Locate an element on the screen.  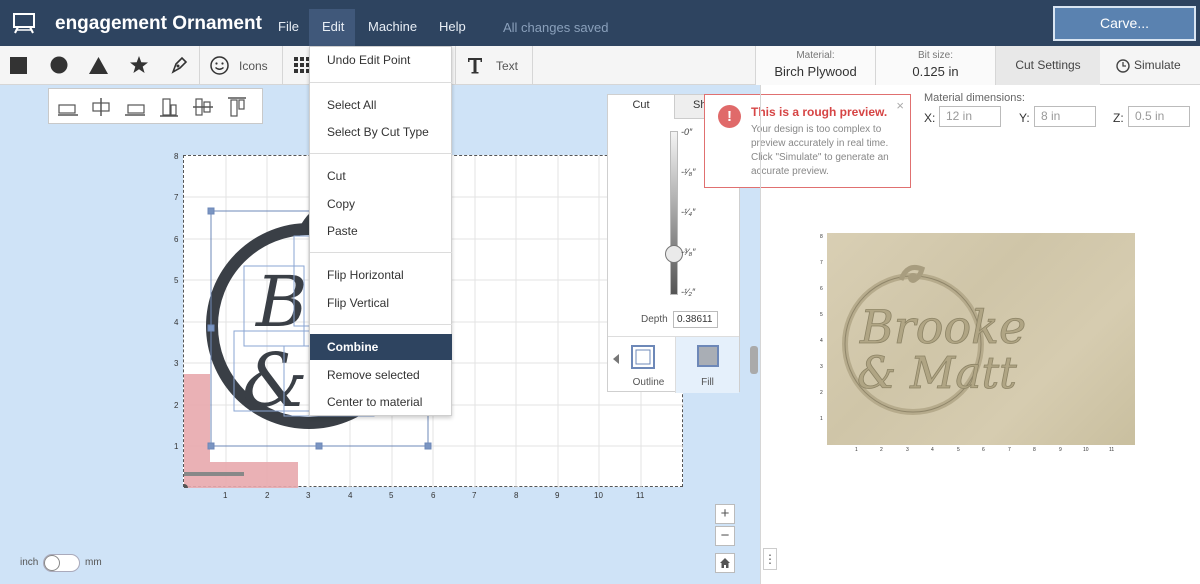
menu-item-flip-vertical: Flip Vertical is located at coordinates (381, 303).